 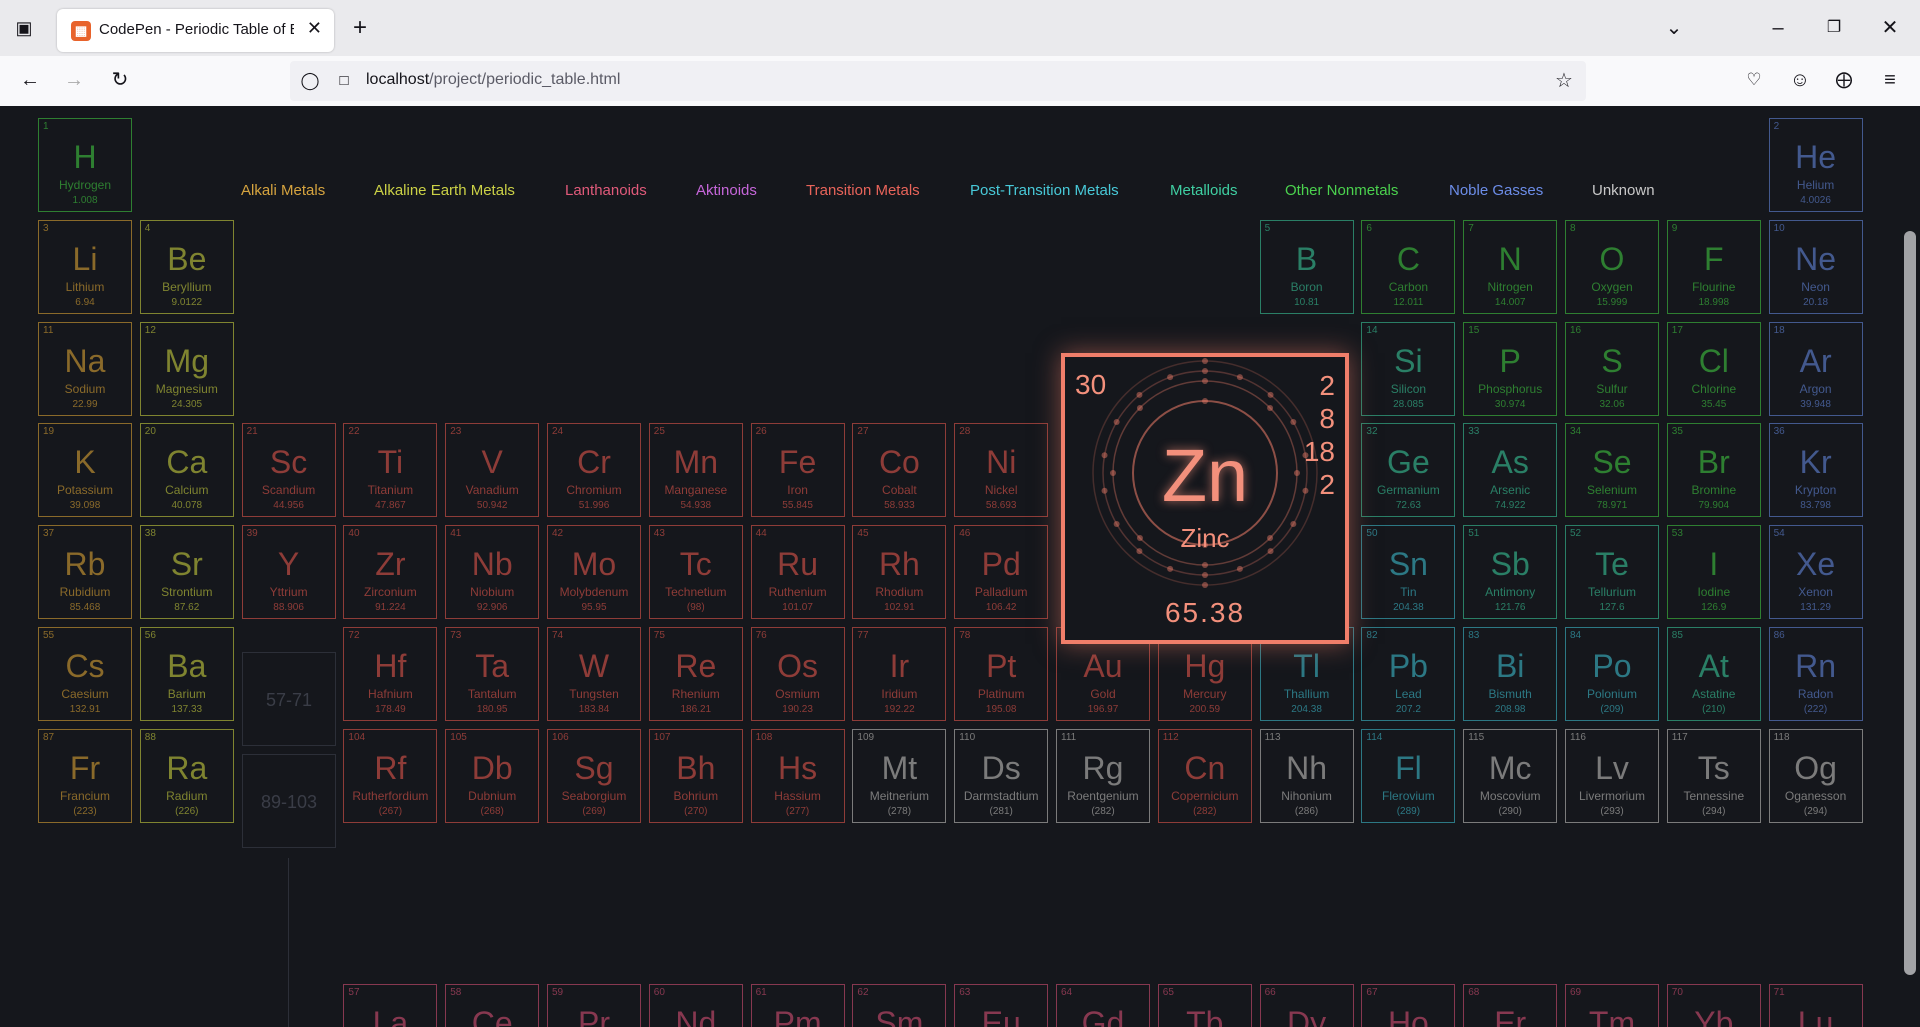 I want to click on element-cell-p: 15 P Phosphorus 30.974, so click(x=1510, y=368).